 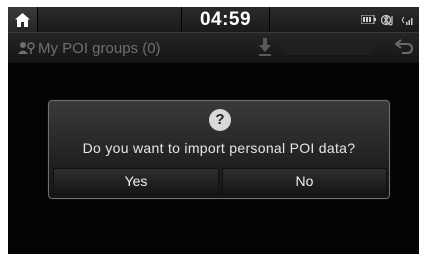 I want to click on home-icon, so click(x=22, y=19).